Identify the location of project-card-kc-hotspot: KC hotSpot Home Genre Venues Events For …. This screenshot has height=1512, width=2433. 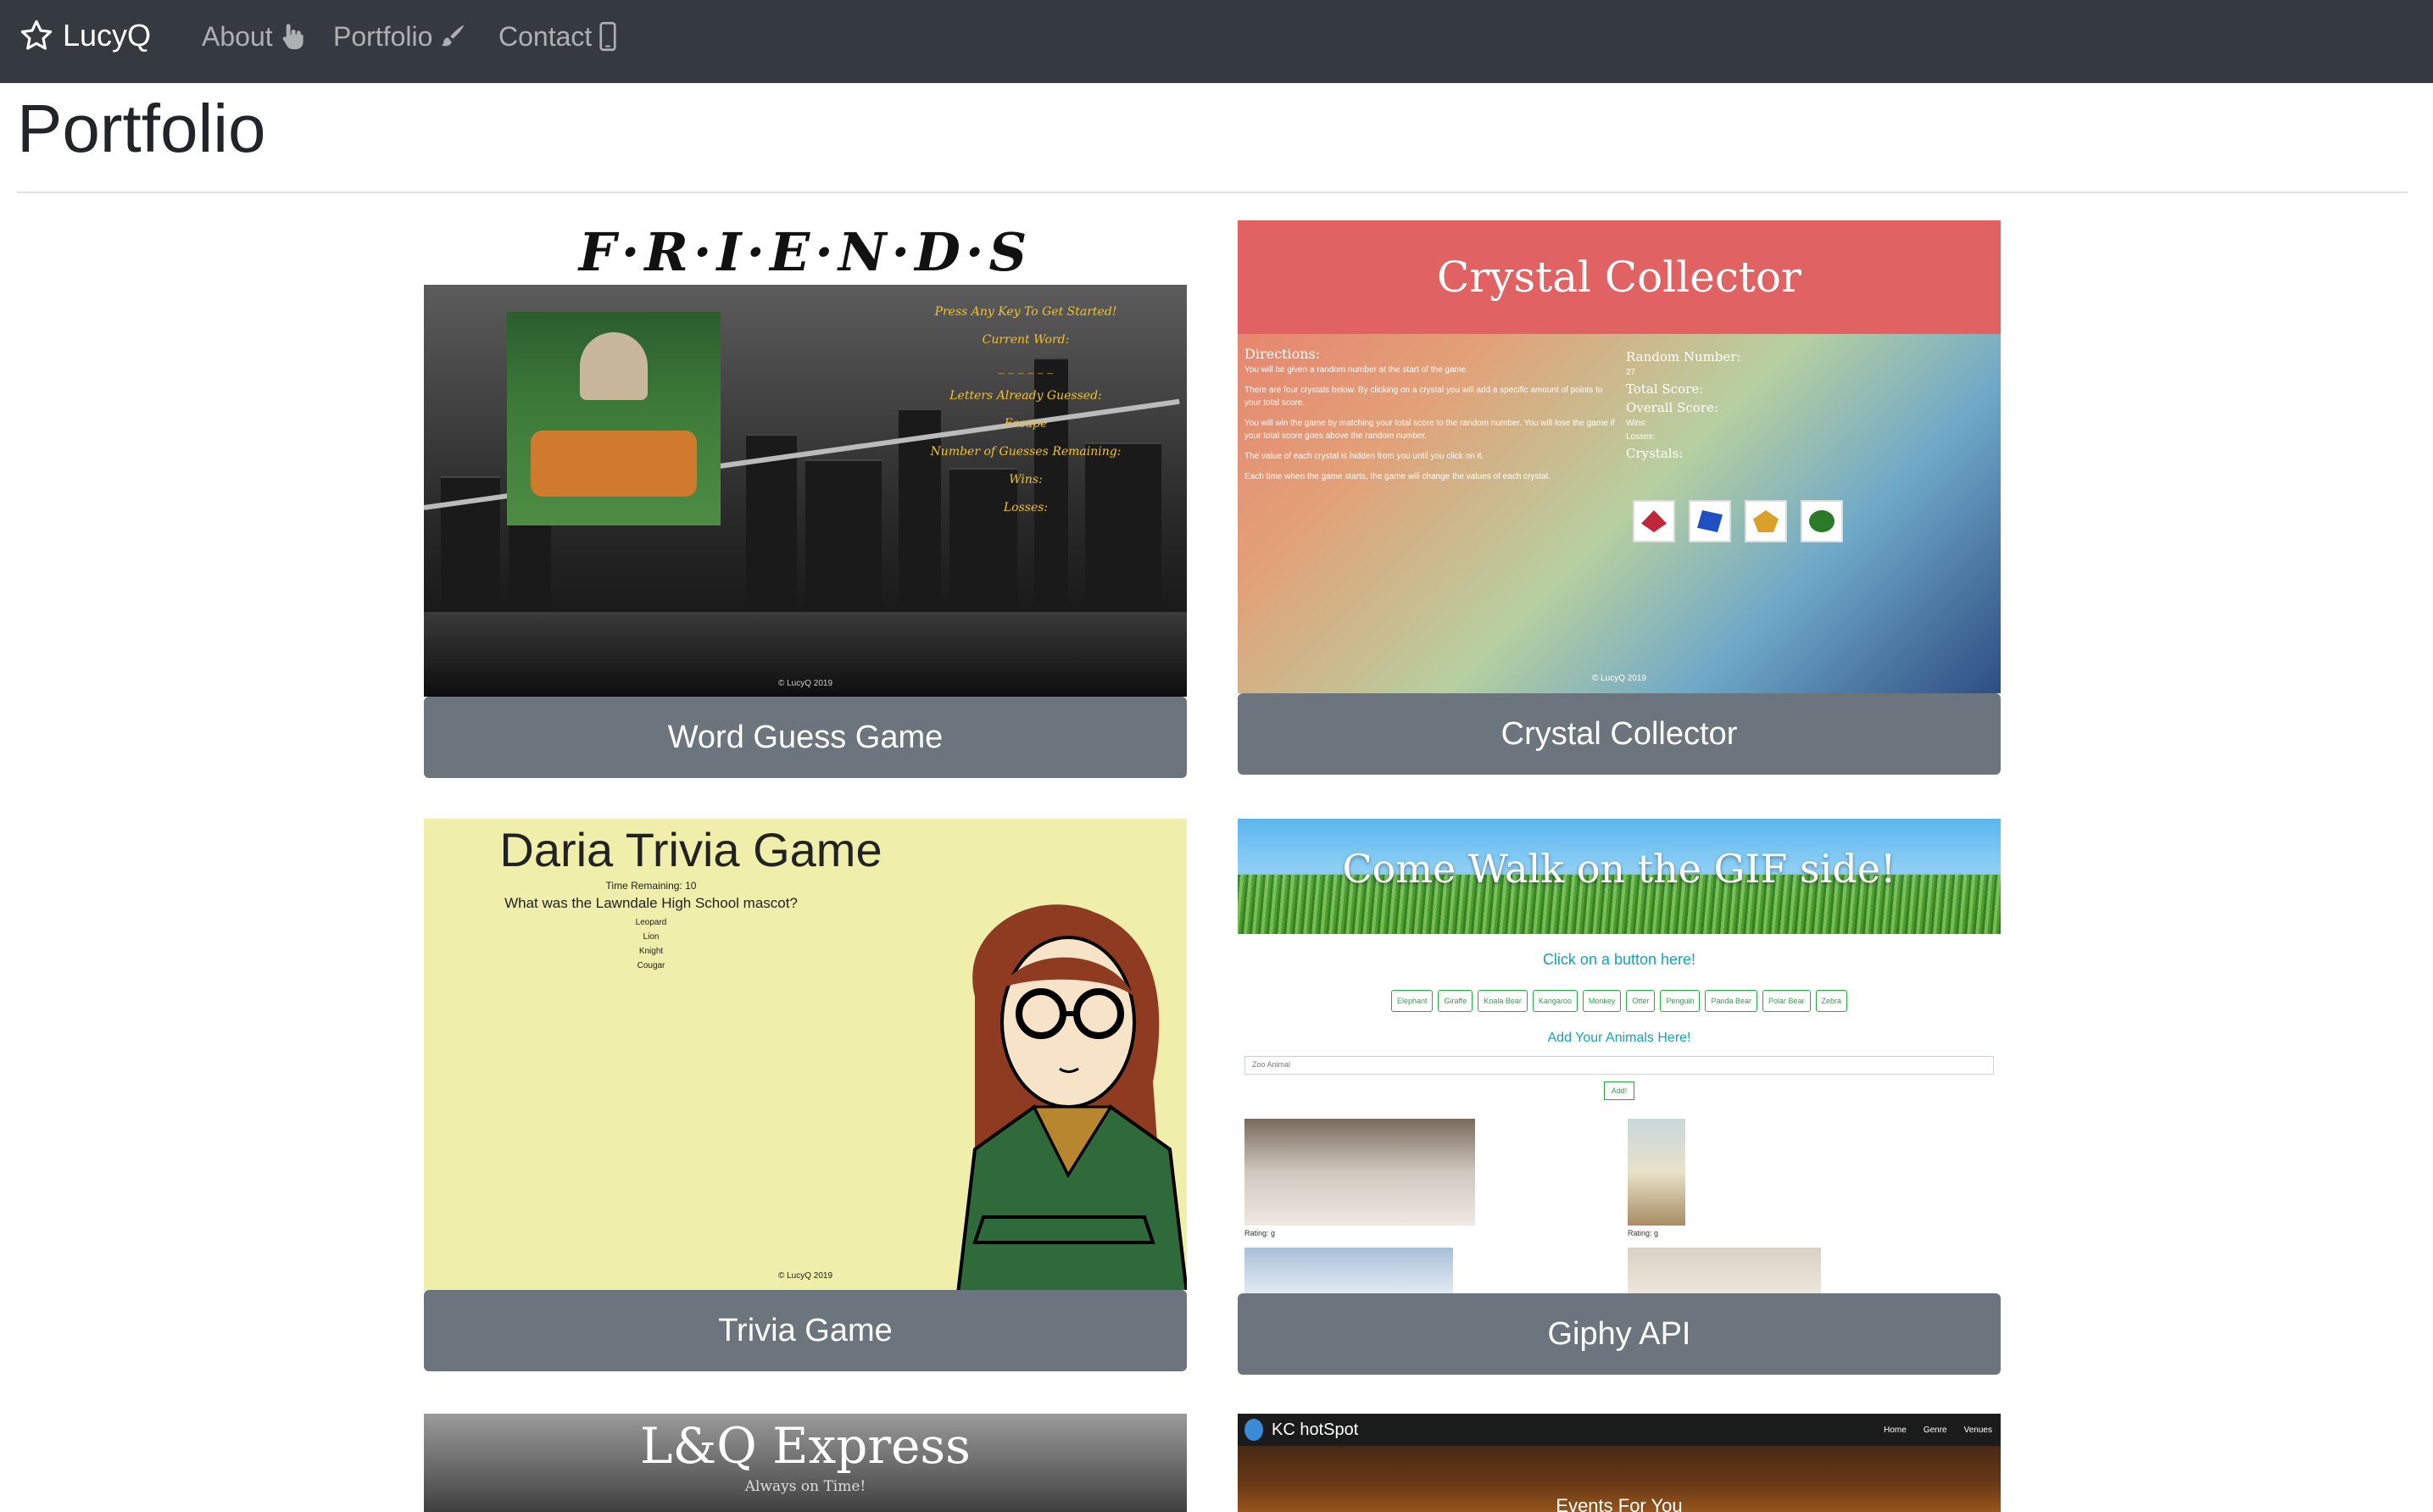
(1619, 1463).